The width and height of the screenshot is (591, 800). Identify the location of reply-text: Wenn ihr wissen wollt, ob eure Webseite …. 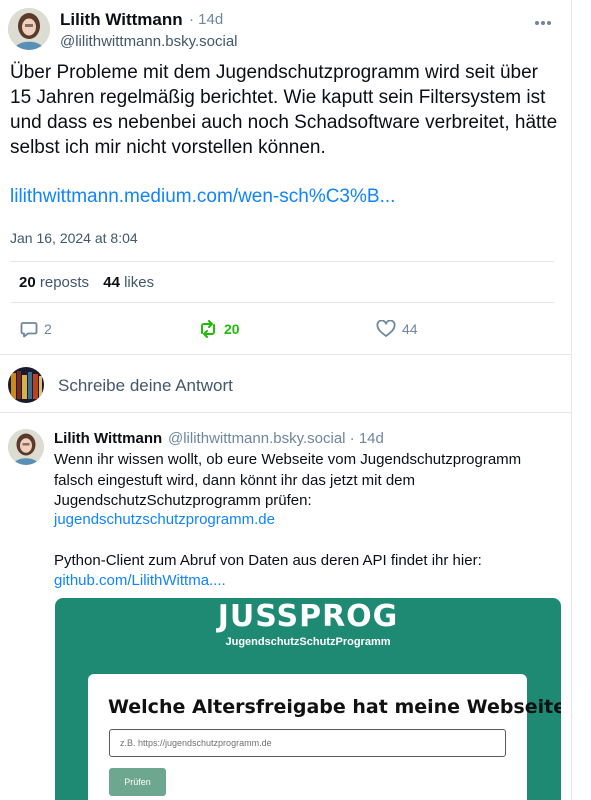
(288, 480).